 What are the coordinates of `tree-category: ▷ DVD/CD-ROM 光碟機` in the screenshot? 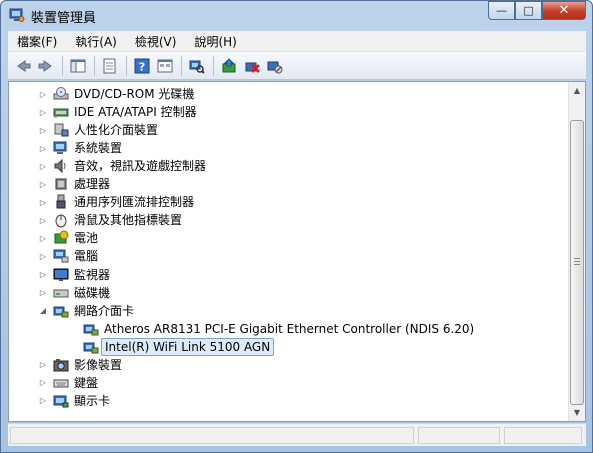 It's located at (286, 94).